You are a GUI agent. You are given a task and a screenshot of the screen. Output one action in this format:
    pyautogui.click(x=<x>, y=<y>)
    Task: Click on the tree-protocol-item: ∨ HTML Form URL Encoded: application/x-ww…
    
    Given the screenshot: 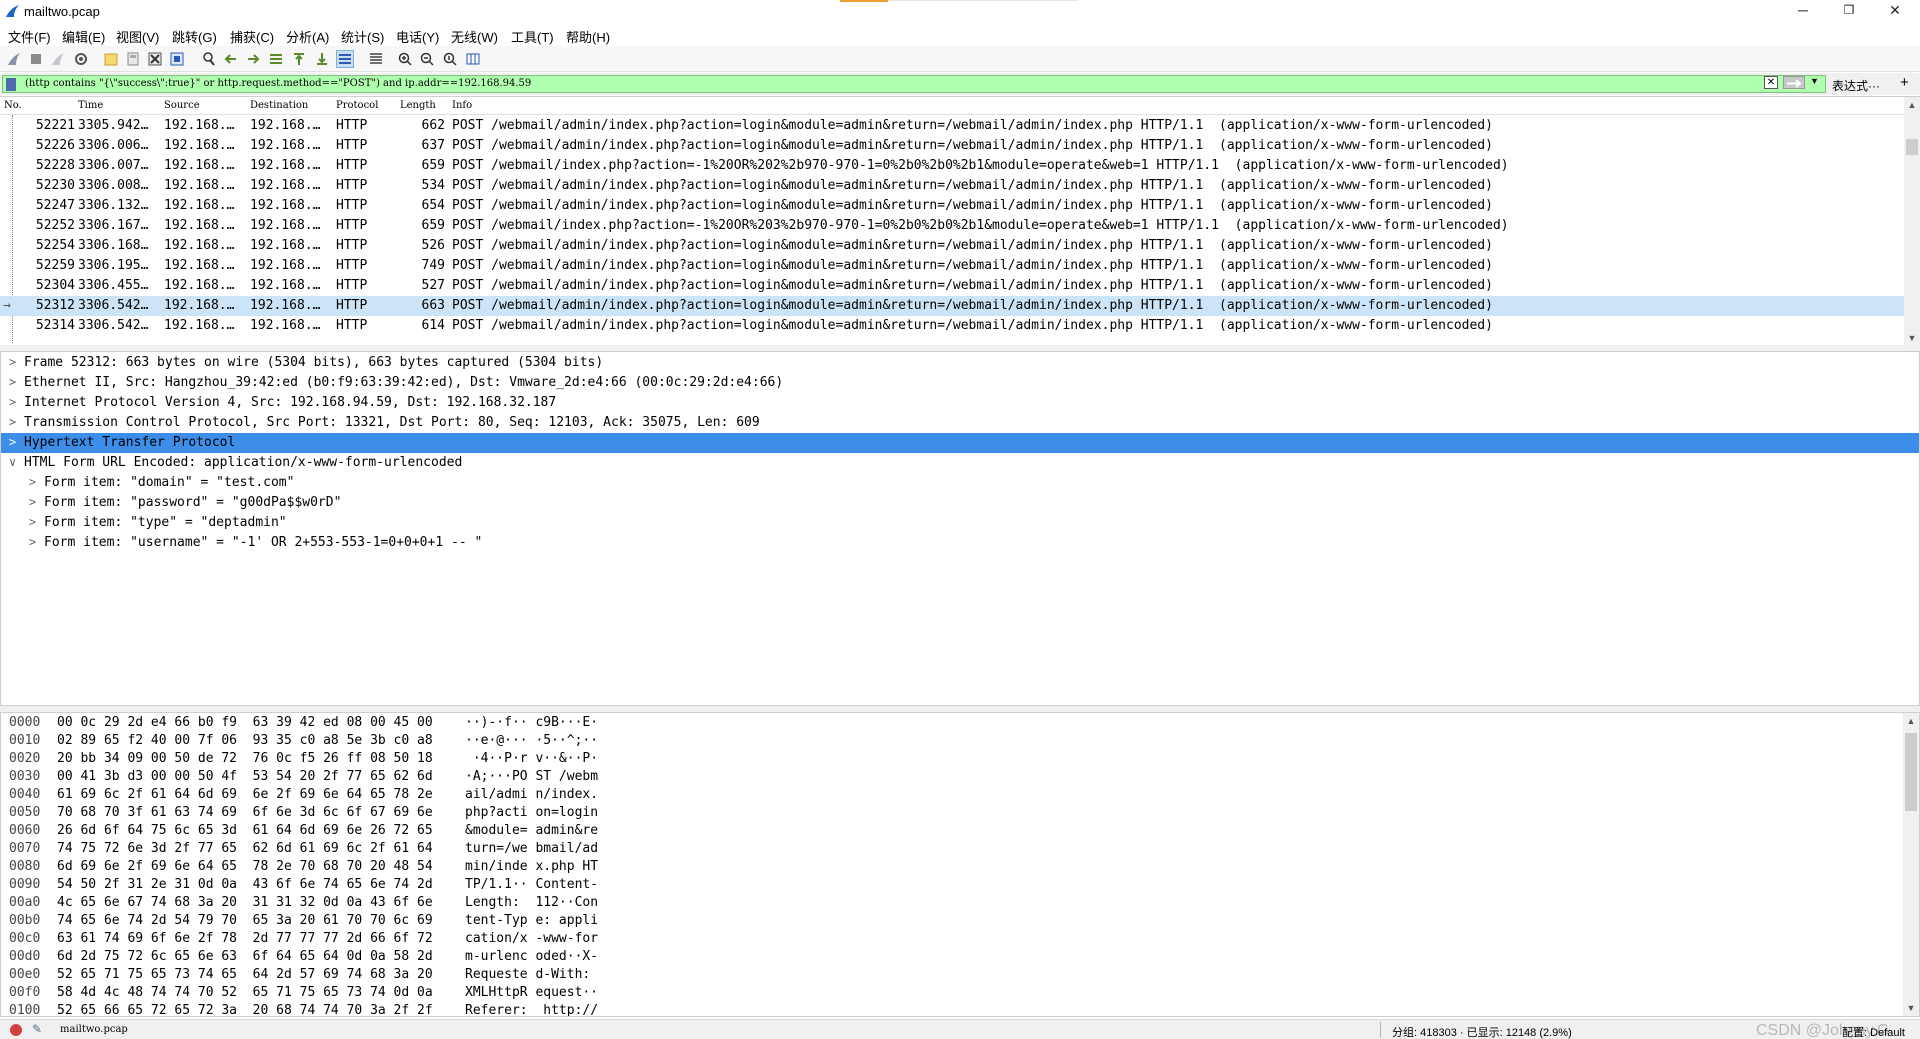 What is the action you would take?
    pyautogui.click(x=960, y=463)
    